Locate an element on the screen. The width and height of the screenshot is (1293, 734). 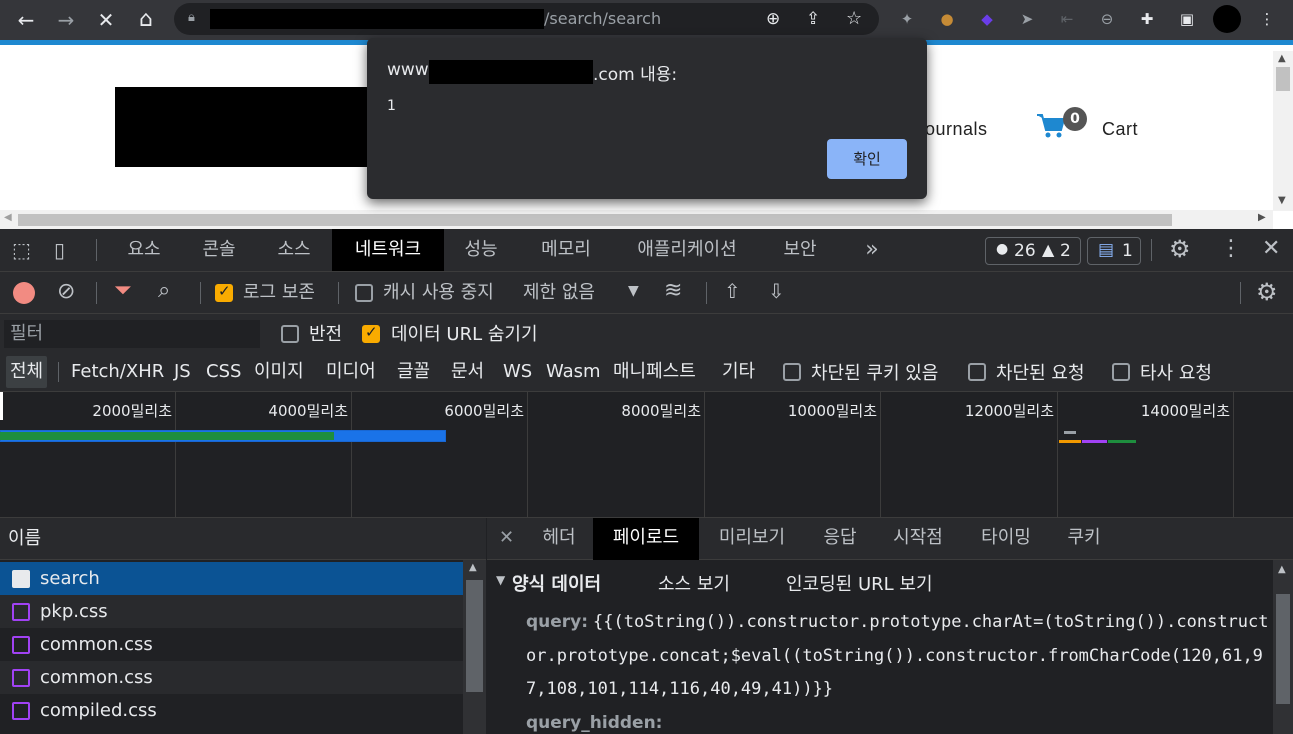
type-other: 기타 is located at coordinates (738, 372).